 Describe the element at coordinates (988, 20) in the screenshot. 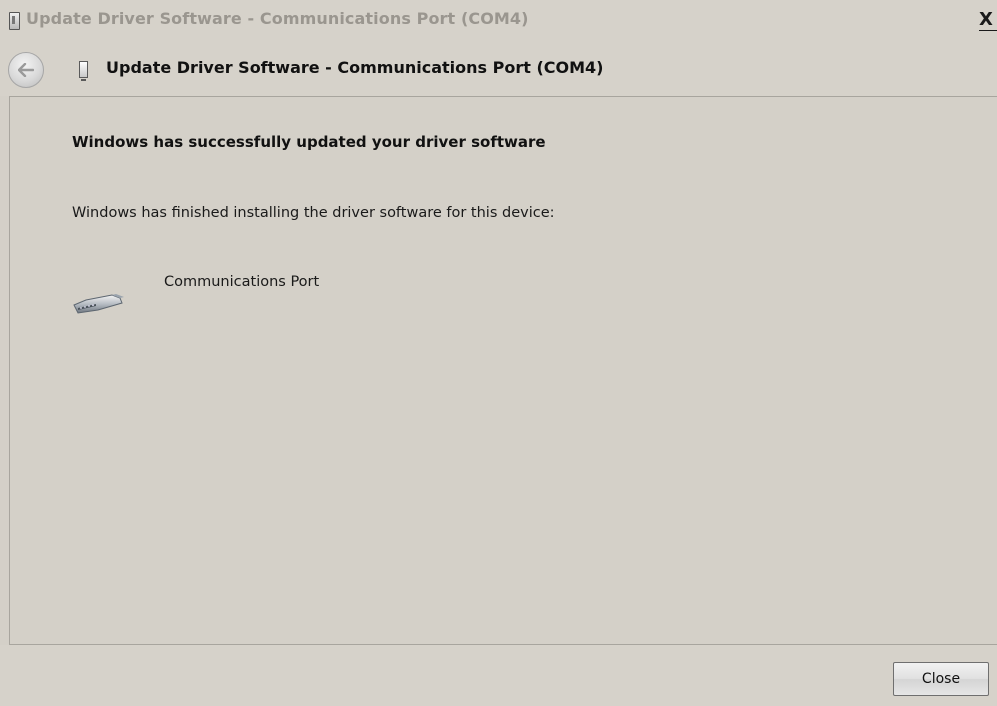

I see `window-close-button: X` at that location.